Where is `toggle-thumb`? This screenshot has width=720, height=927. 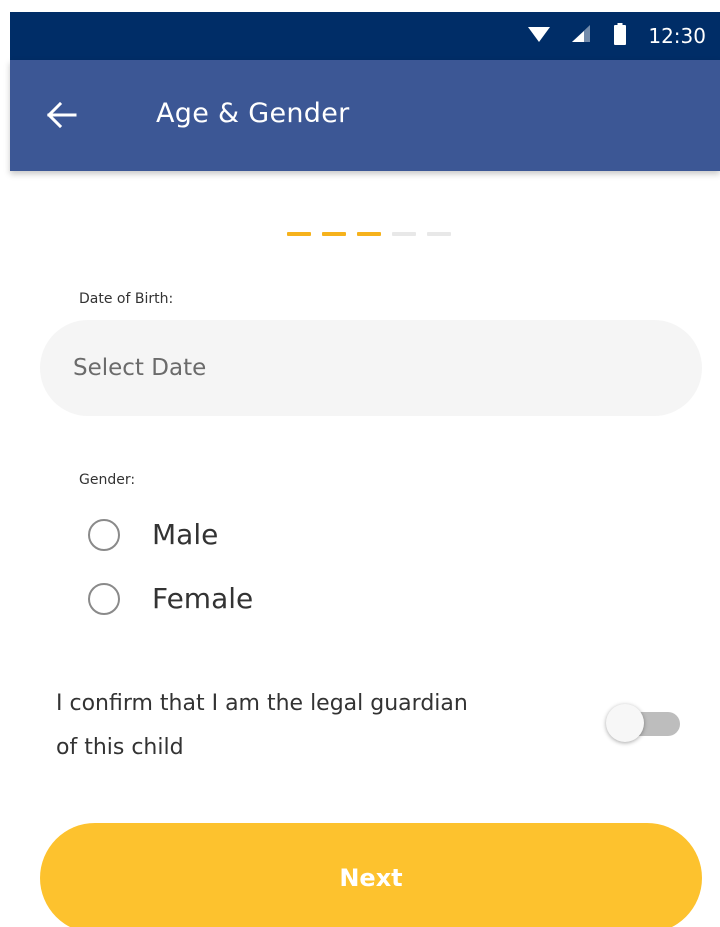
toggle-thumb is located at coordinates (625, 723).